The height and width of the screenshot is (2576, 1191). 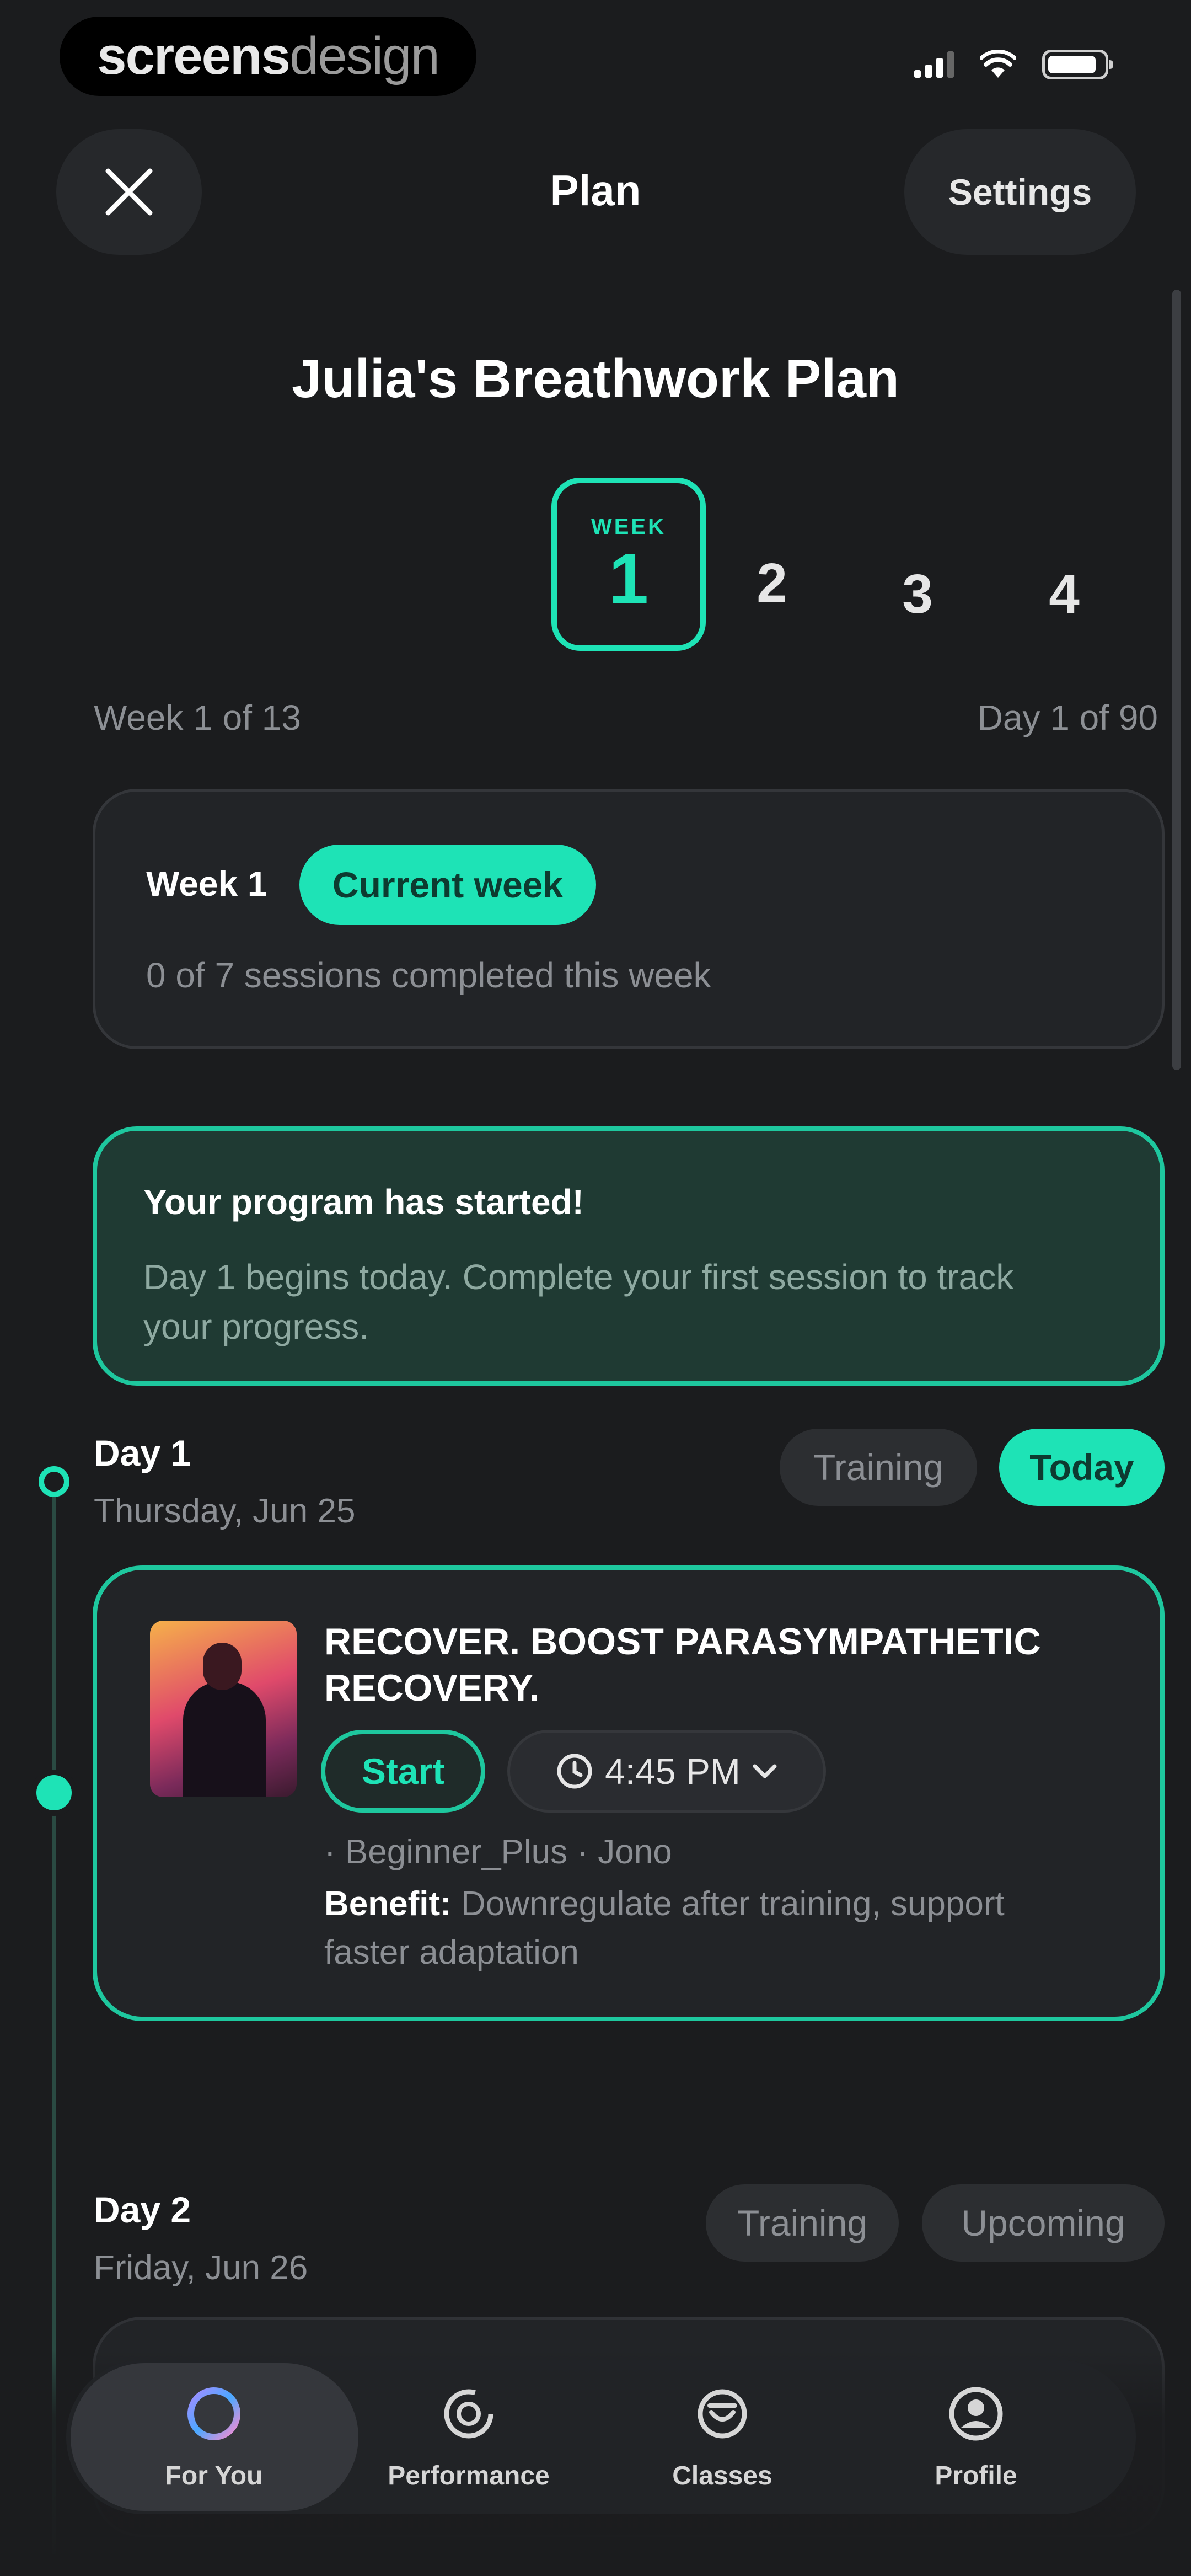 I want to click on current-week-badge: Current week, so click(x=448, y=885).